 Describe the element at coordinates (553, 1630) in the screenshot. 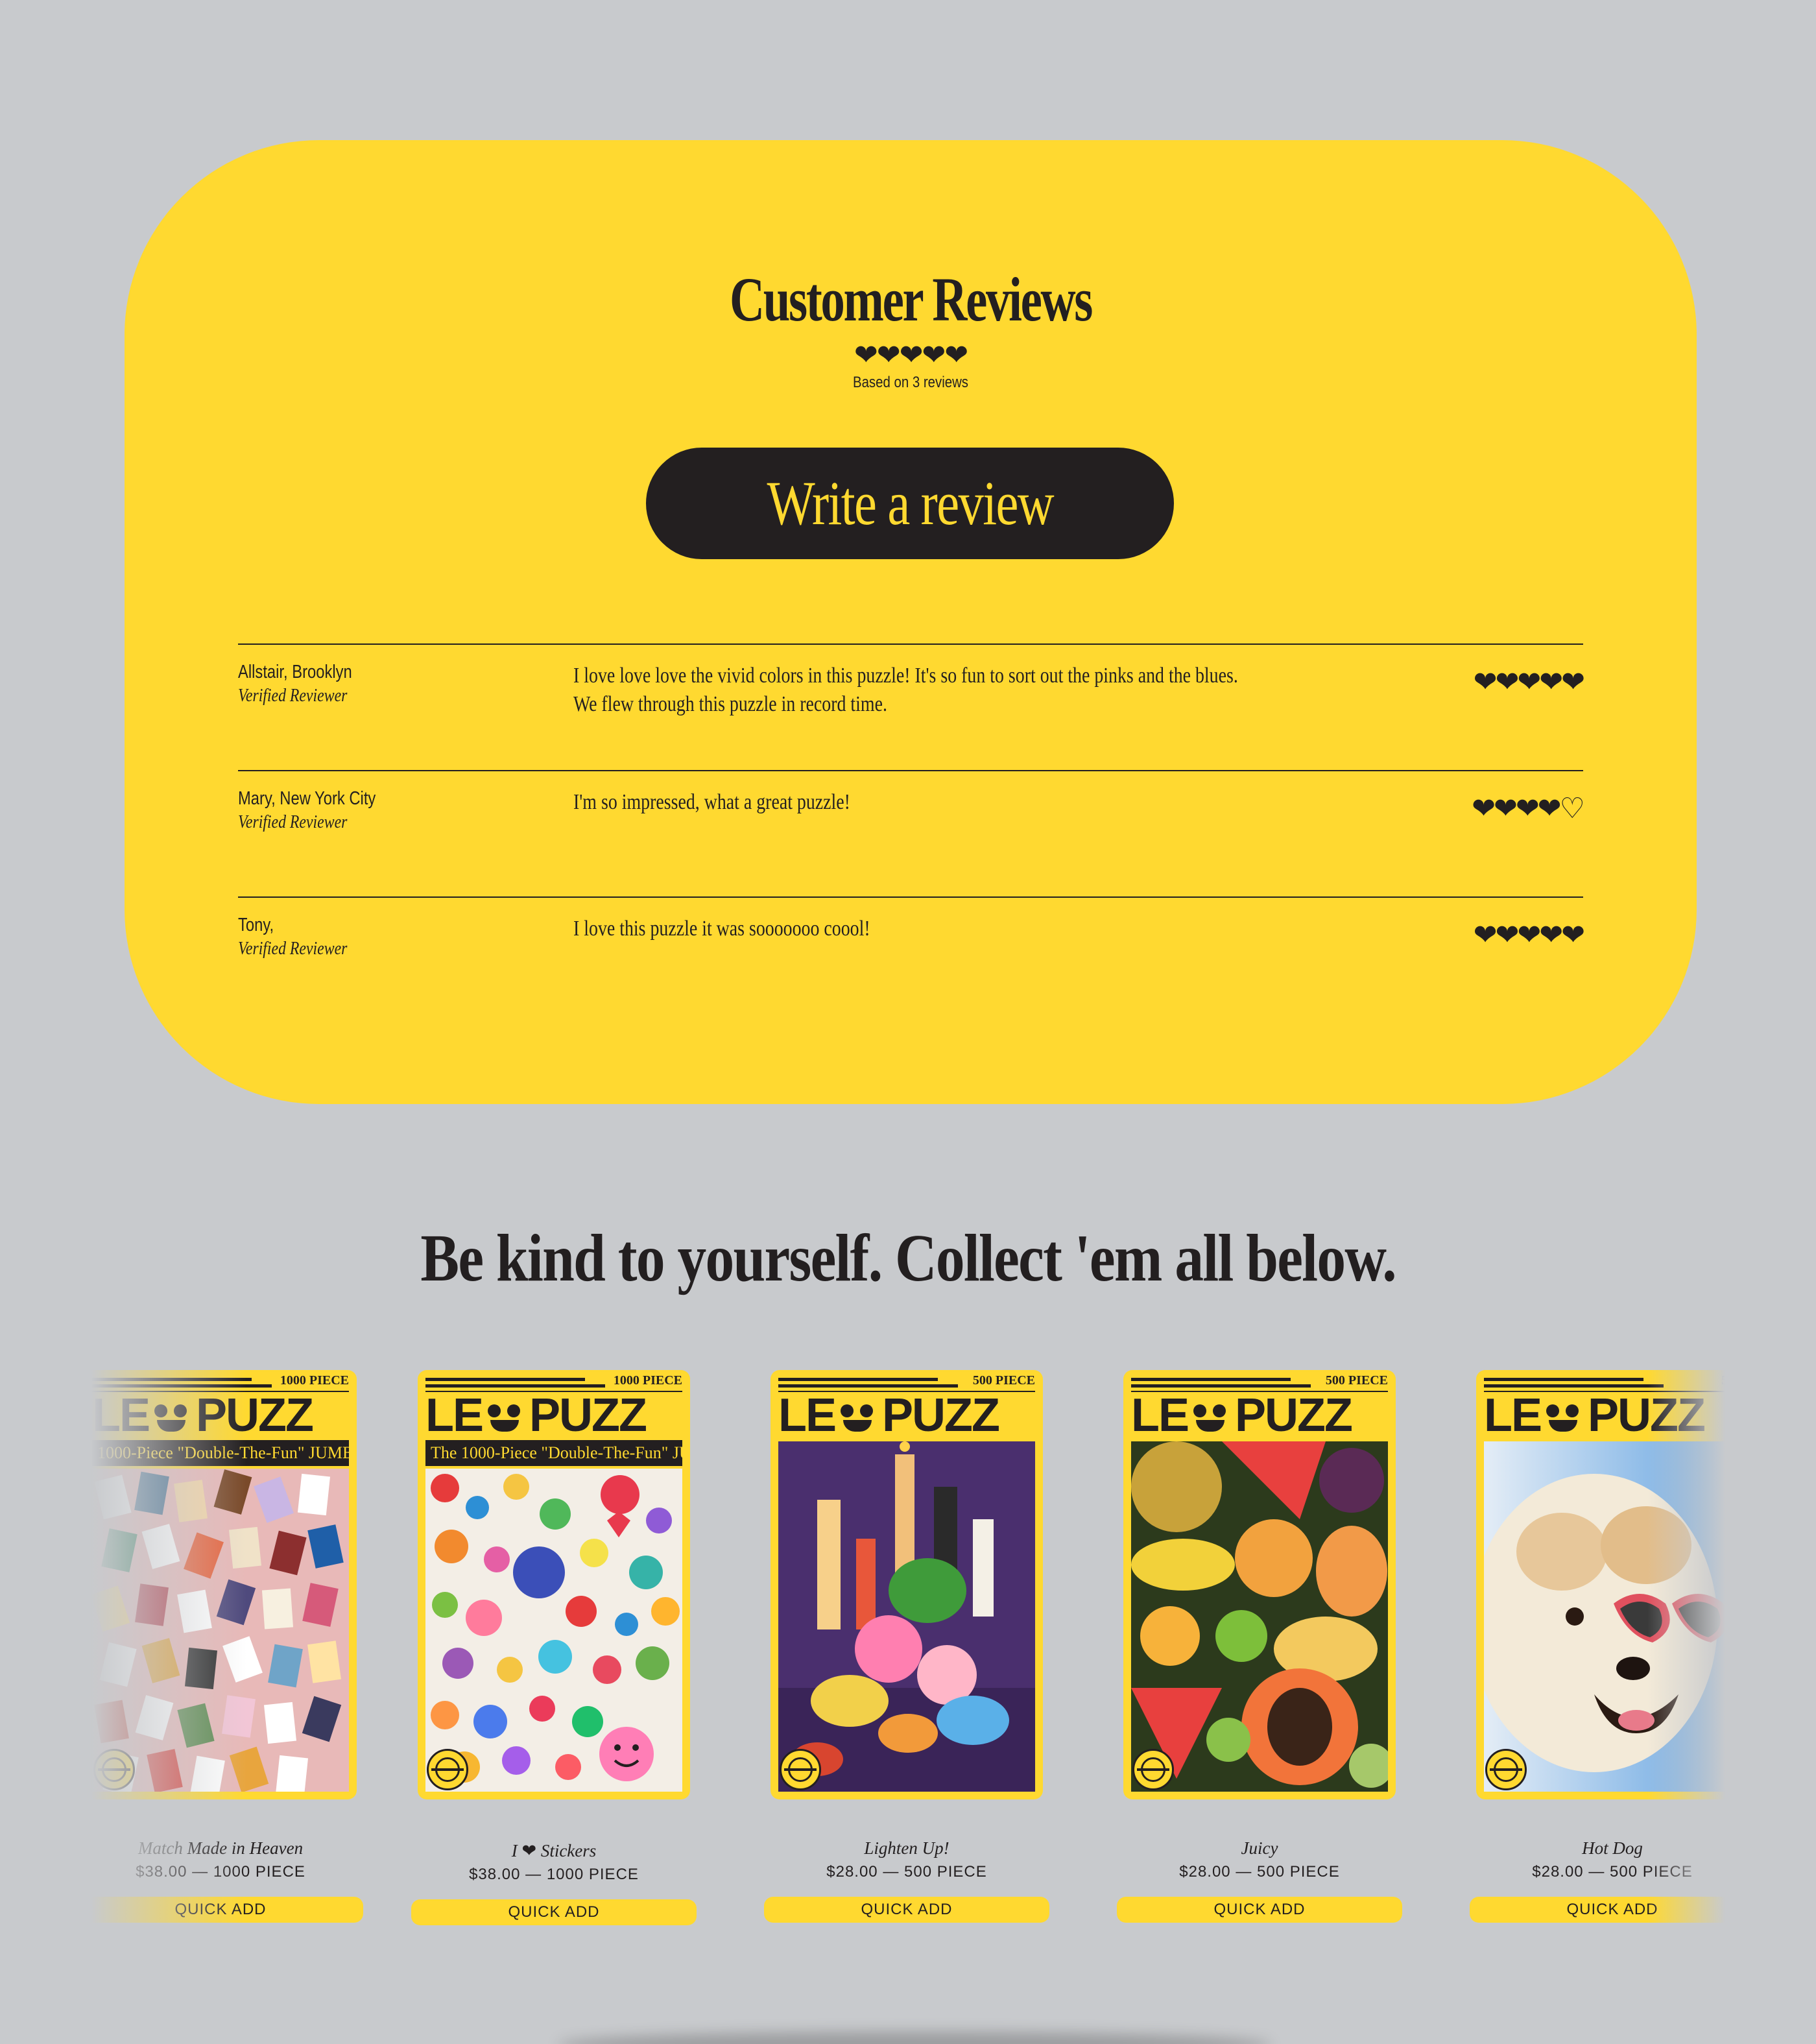

I see `stickers-artwork` at that location.